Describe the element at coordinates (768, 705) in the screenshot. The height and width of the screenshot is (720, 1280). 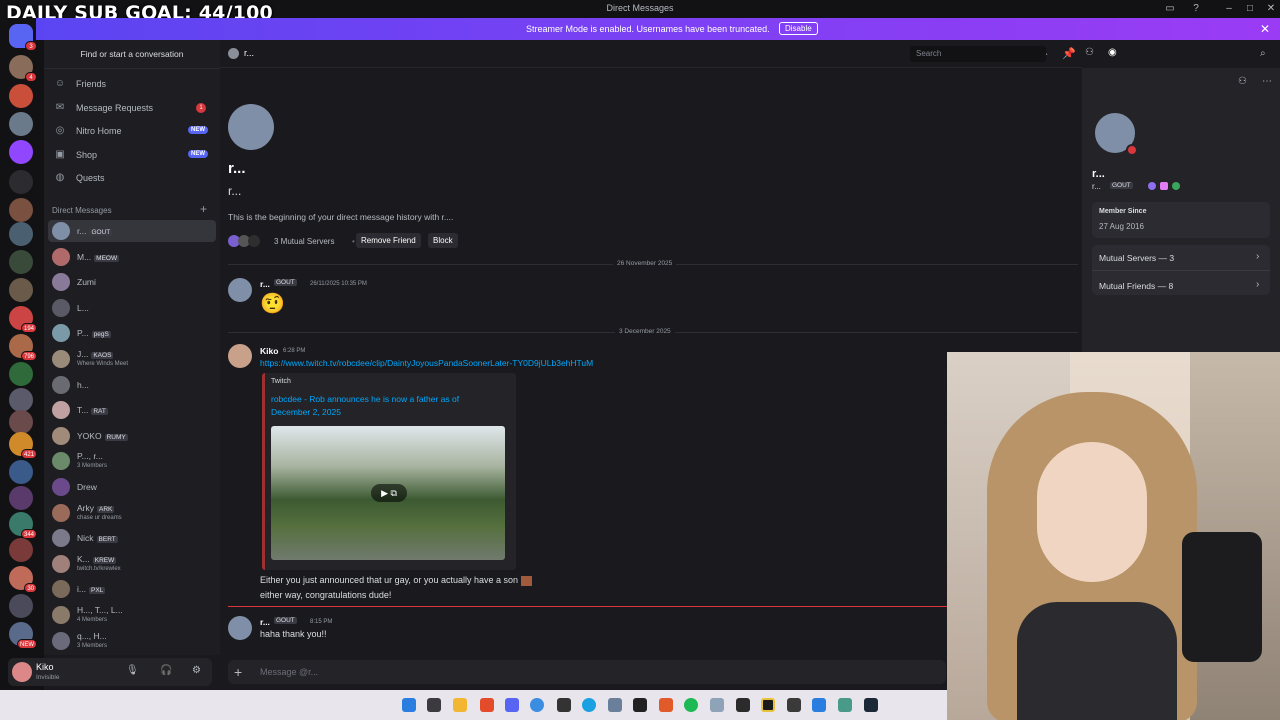
I see `obs-icon` at that location.